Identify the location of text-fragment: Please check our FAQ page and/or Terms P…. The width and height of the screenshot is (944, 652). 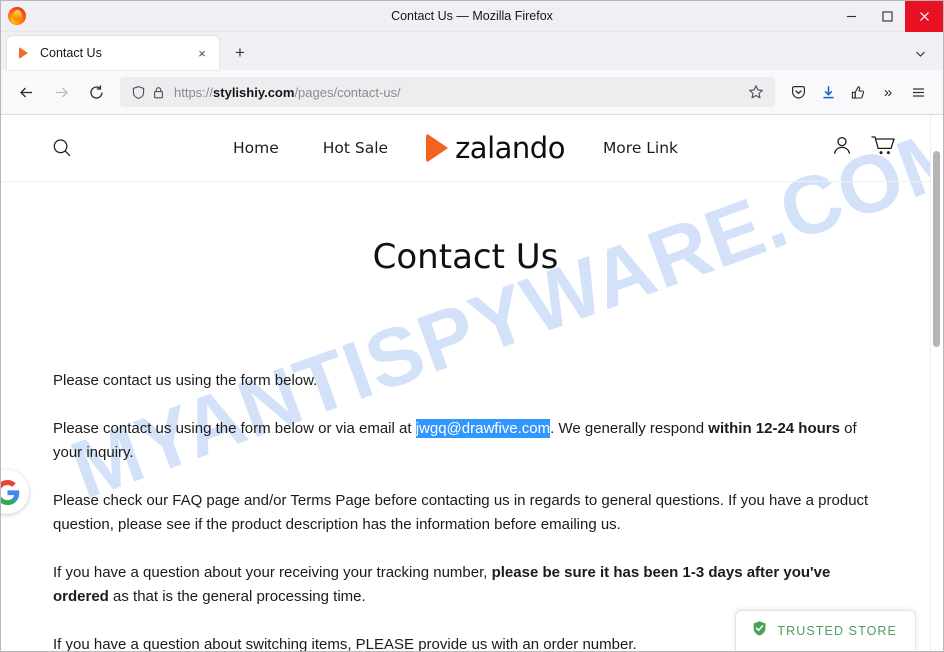
(461, 512).